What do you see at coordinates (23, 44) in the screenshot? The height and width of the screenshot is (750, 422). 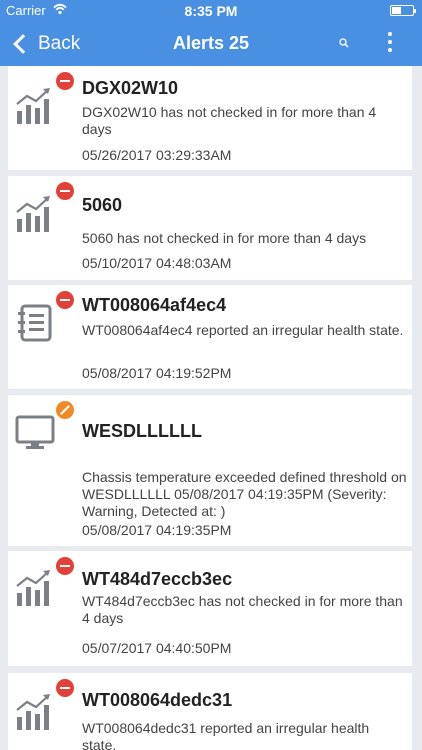 I see `chevron-left-icon` at bounding box center [23, 44].